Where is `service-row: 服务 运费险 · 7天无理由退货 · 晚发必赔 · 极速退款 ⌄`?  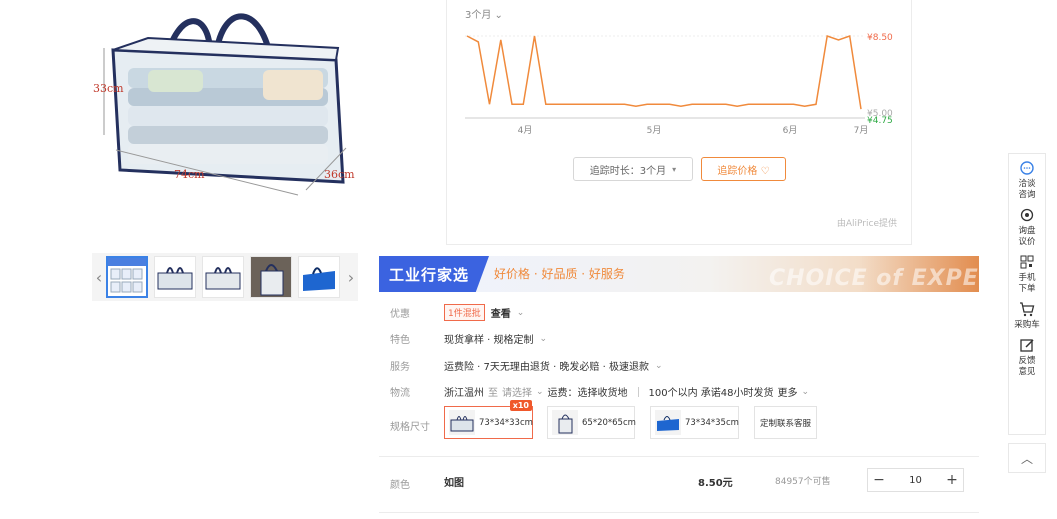
service-row: 服务 运费险 · 7天无理由退货 · 晚发必赔 · 极速退款 ⌄ is located at coordinates (526, 366).